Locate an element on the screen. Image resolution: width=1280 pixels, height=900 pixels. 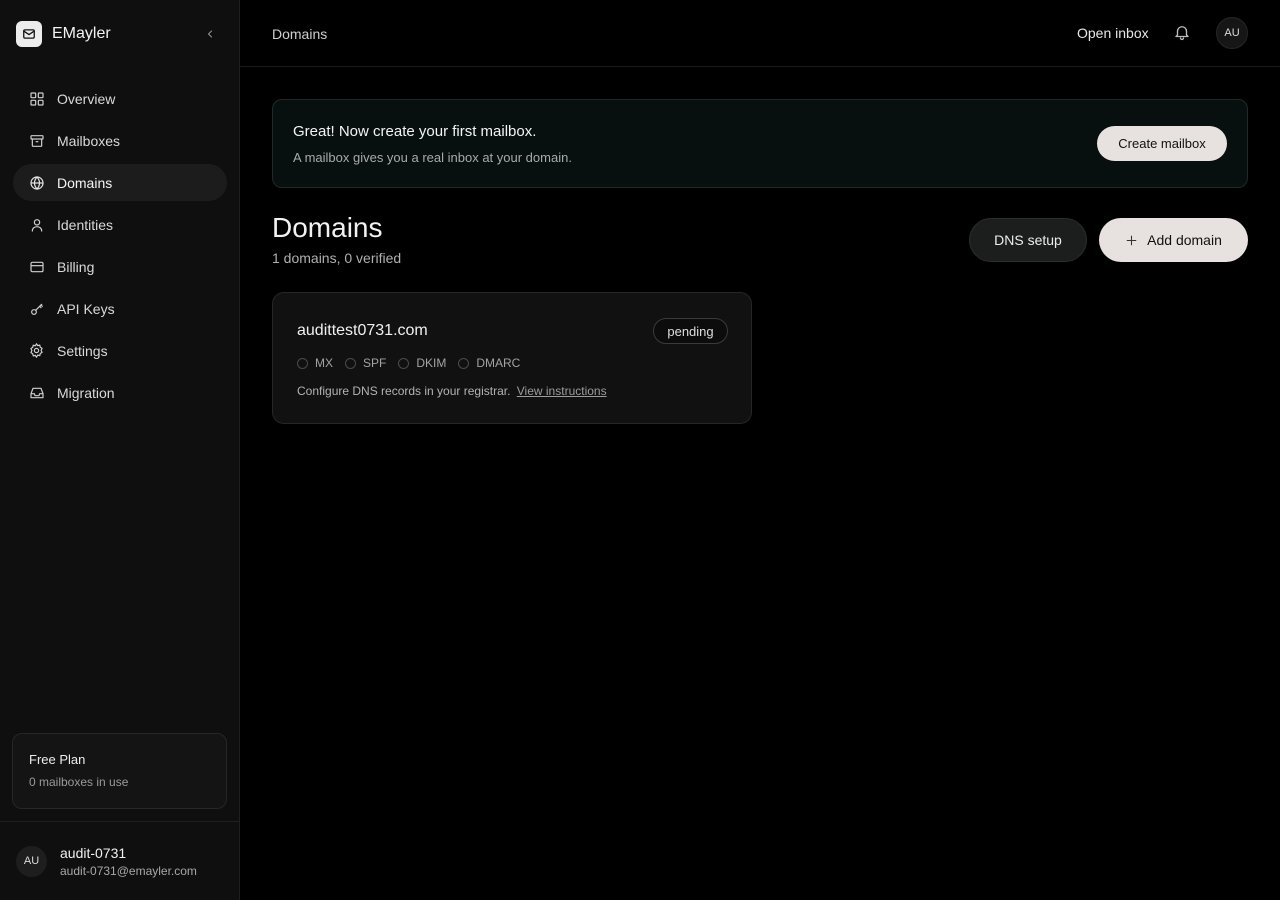
mail-logo-icon is located at coordinates (29, 34).